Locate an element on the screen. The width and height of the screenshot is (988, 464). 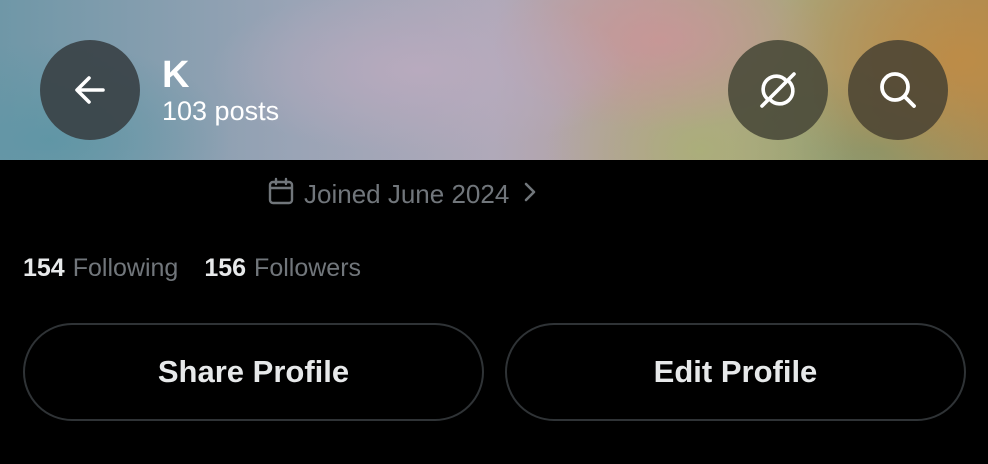
profile-name: K is located at coordinates (176, 75).